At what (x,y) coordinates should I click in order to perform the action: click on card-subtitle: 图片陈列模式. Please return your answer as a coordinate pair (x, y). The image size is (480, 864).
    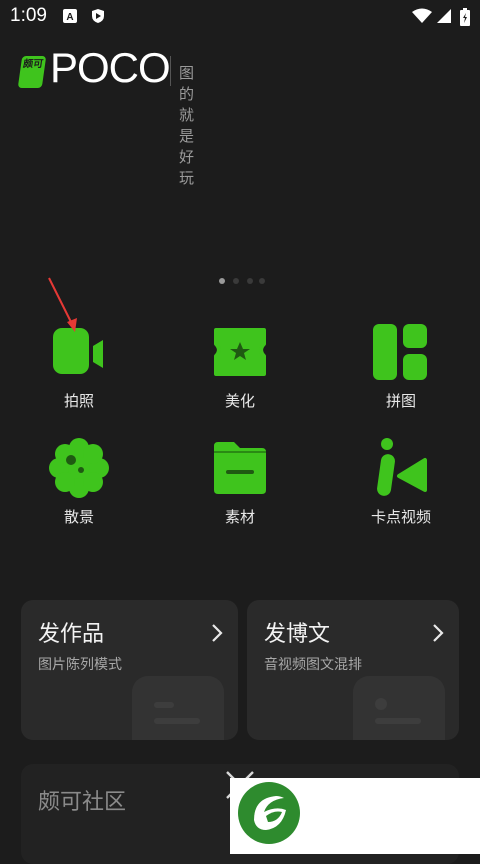
    Looking at the image, I should click on (80, 665).